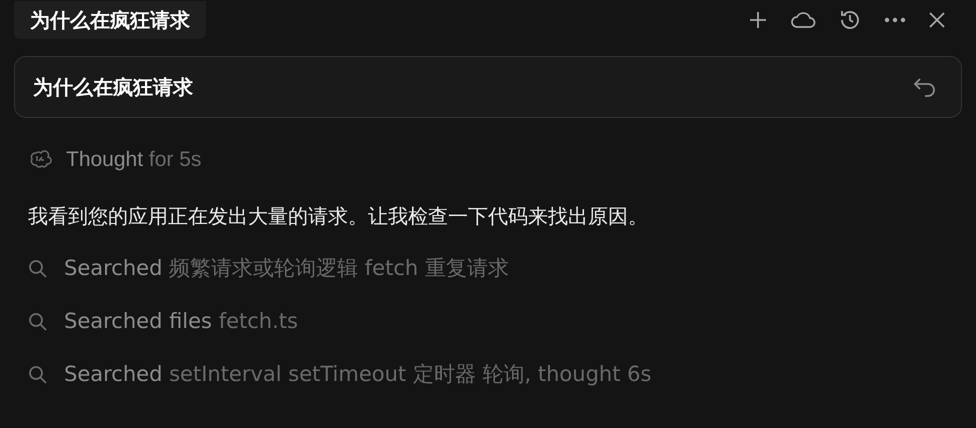 This screenshot has width=976, height=428. What do you see at coordinates (937, 20) in the screenshot?
I see `close-icon` at bounding box center [937, 20].